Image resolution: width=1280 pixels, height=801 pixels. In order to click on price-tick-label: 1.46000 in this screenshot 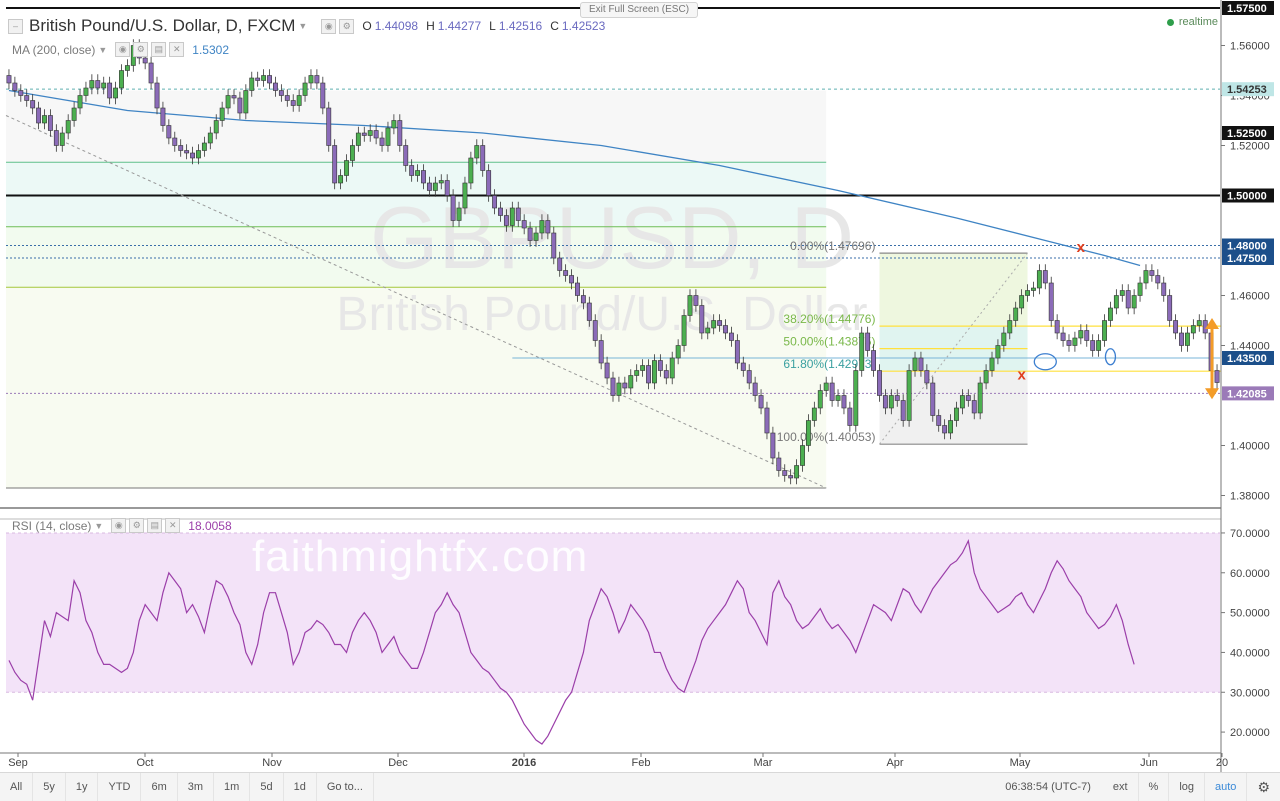, I will do `click(1250, 297)`.